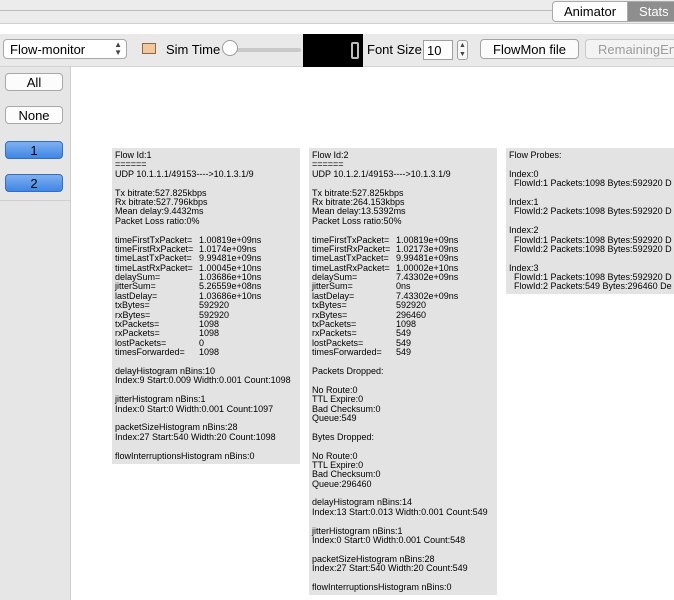 This screenshot has height=600, width=674. Describe the element at coordinates (462, 50) in the screenshot. I see `font-size-stepper: ▲ ▼` at that location.